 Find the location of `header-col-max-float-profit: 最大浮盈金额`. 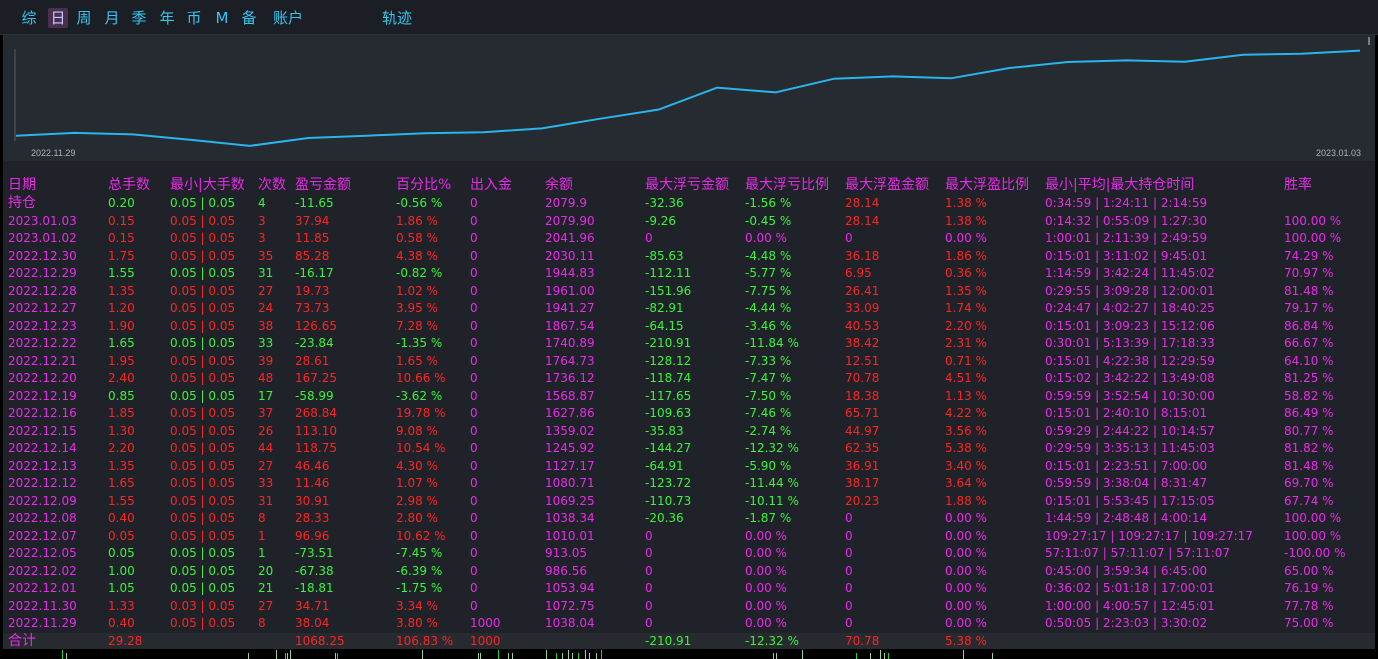

header-col-max-float-profit: 最大浮盈金额 is located at coordinates (887, 185).